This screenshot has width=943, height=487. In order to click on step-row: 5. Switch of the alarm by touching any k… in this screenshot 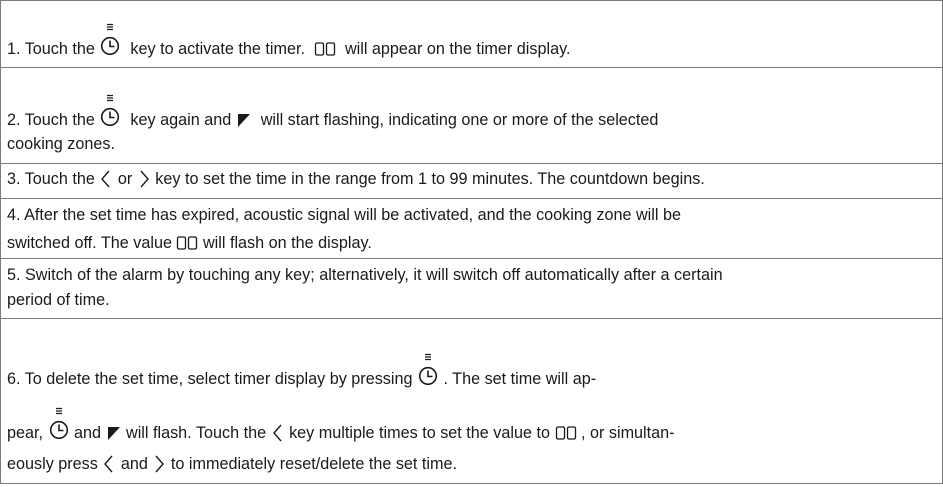, I will do `click(471, 288)`.